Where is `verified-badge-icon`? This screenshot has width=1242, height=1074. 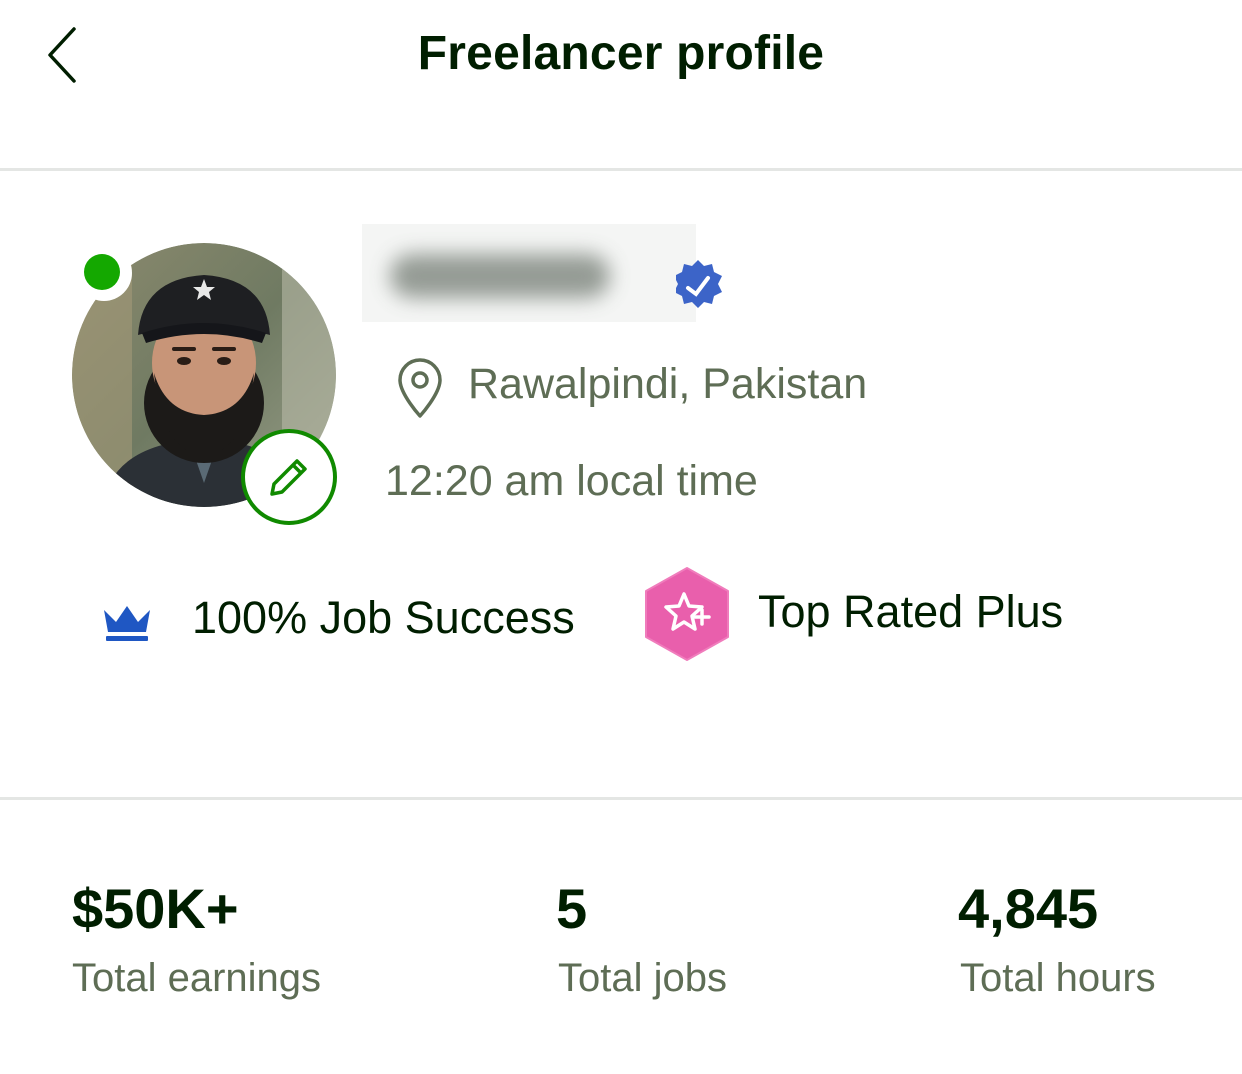 verified-badge-icon is located at coordinates (699, 284).